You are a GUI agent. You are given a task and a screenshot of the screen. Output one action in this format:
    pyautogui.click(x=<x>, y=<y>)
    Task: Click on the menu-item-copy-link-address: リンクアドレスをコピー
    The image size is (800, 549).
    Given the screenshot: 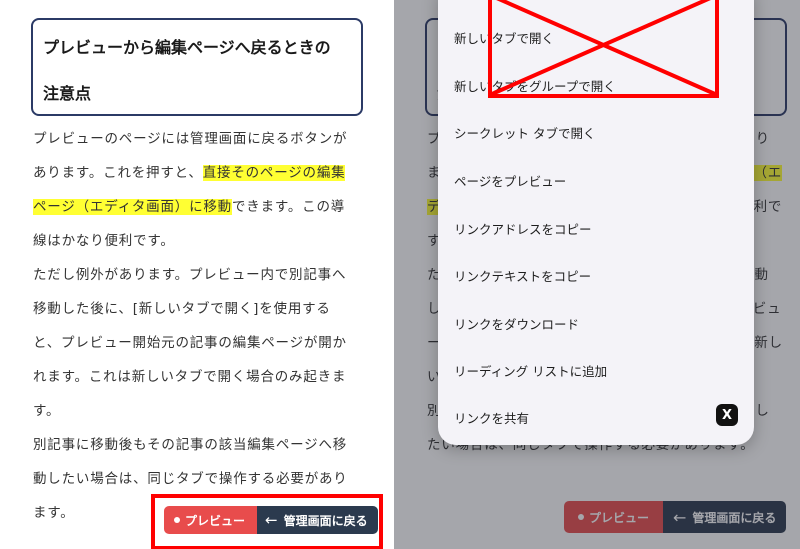 What is the action you would take?
    pyautogui.click(x=523, y=228)
    